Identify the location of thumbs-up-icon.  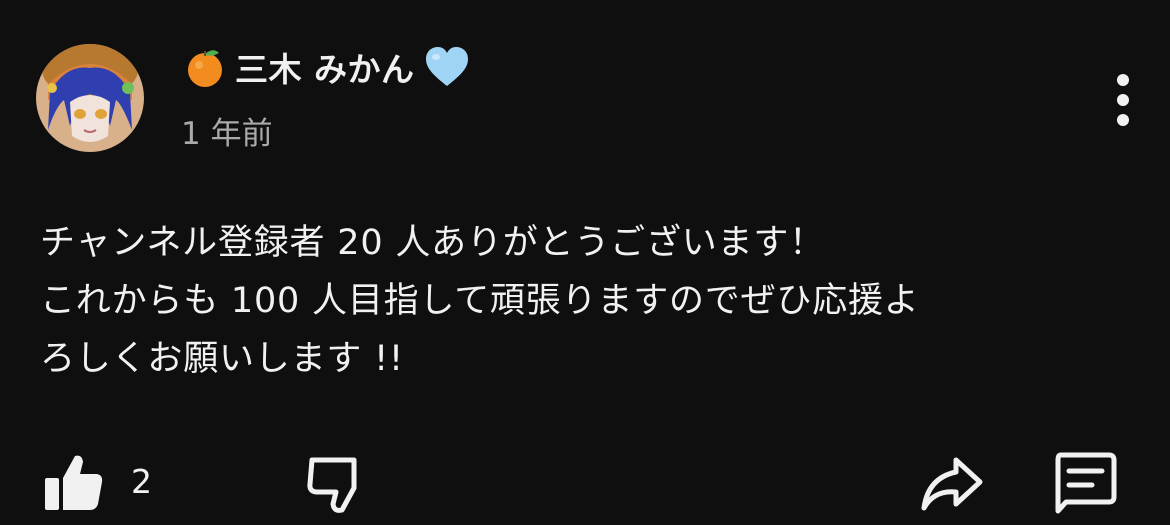
(74, 482).